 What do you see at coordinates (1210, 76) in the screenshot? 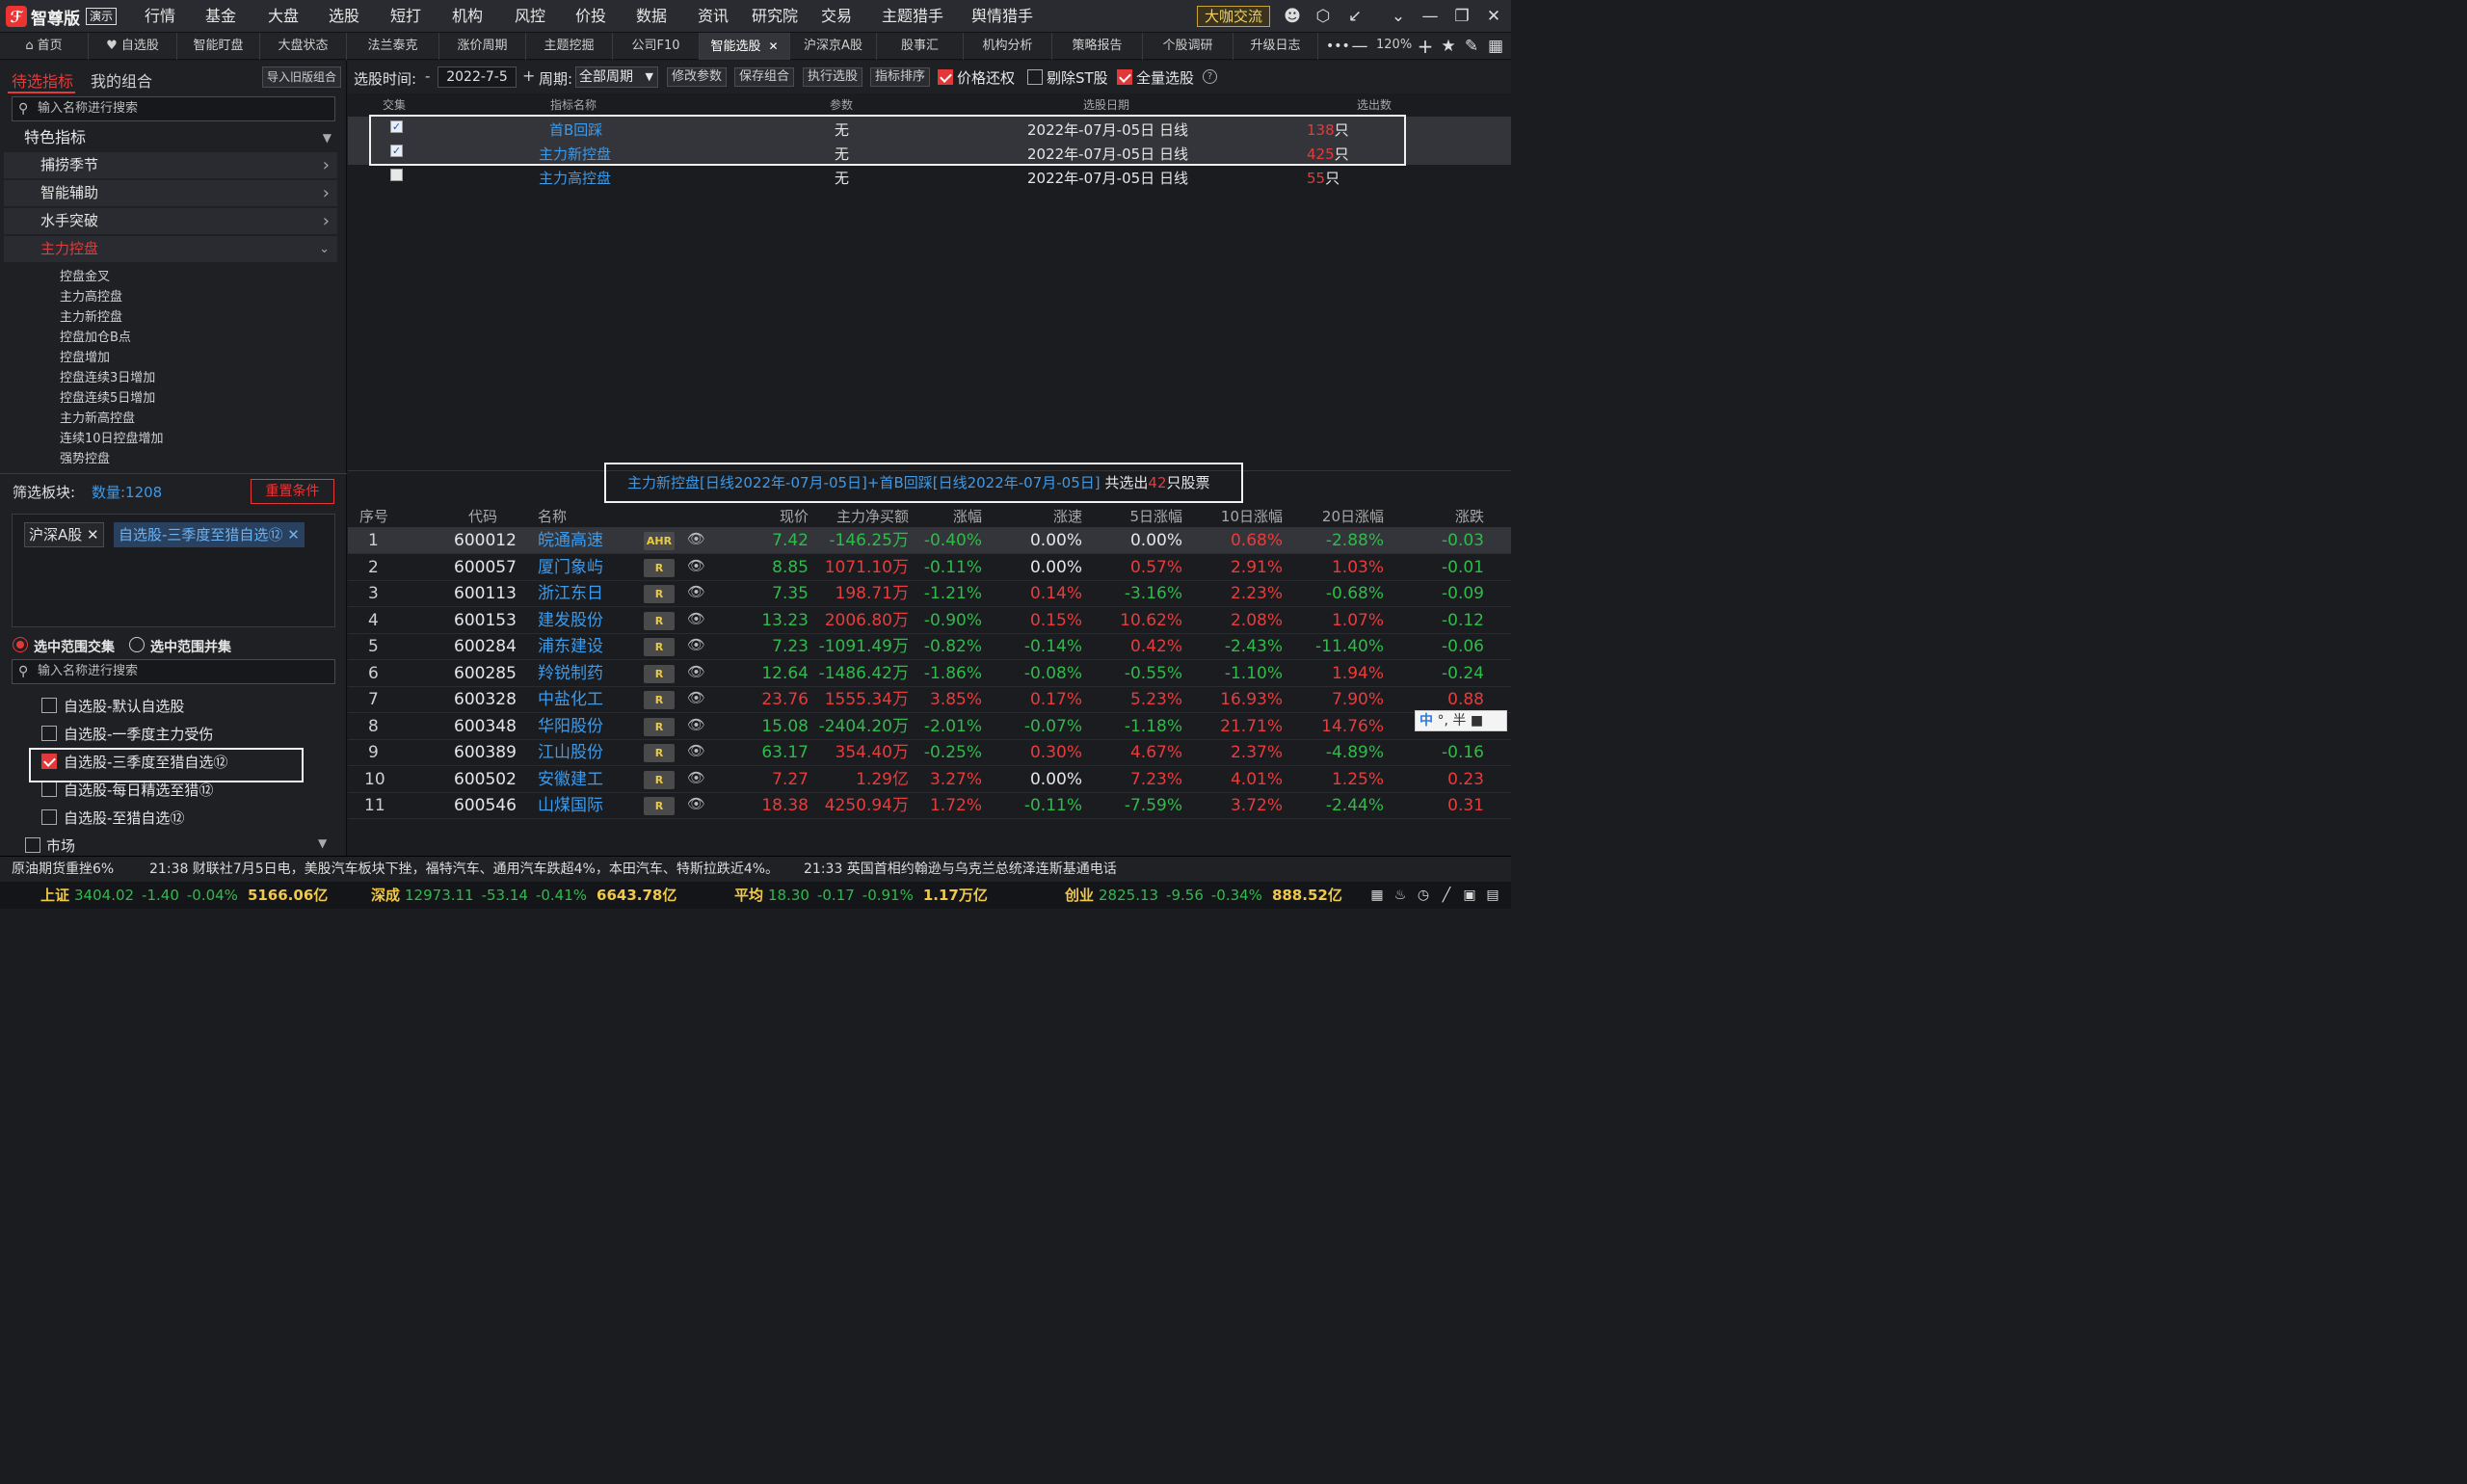
I see `help-icon: ?` at bounding box center [1210, 76].